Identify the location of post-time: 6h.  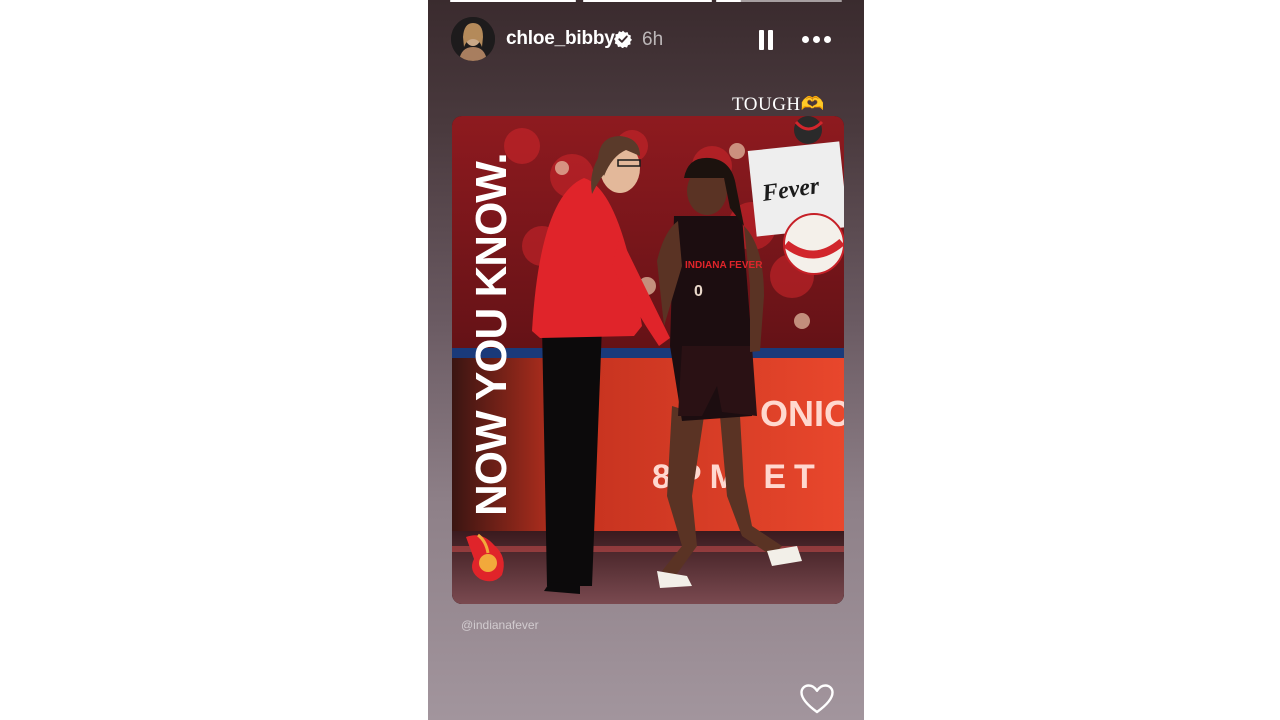
(653, 39).